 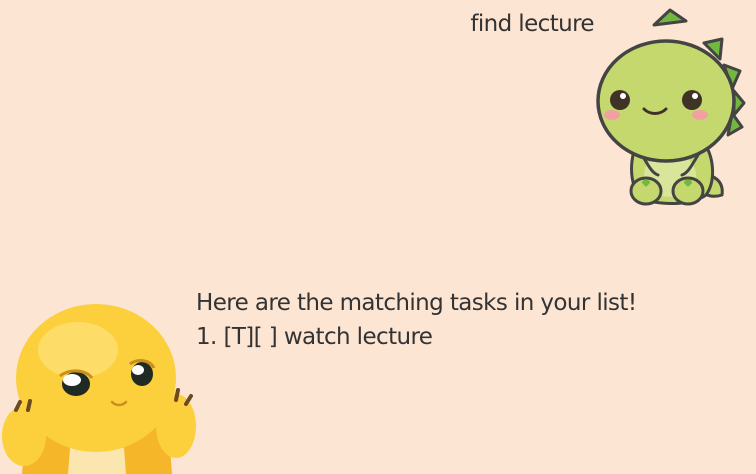 What do you see at coordinates (671, 107) in the screenshot?
I see `green-dinosaur-icon` at bounding box center [671, 107].